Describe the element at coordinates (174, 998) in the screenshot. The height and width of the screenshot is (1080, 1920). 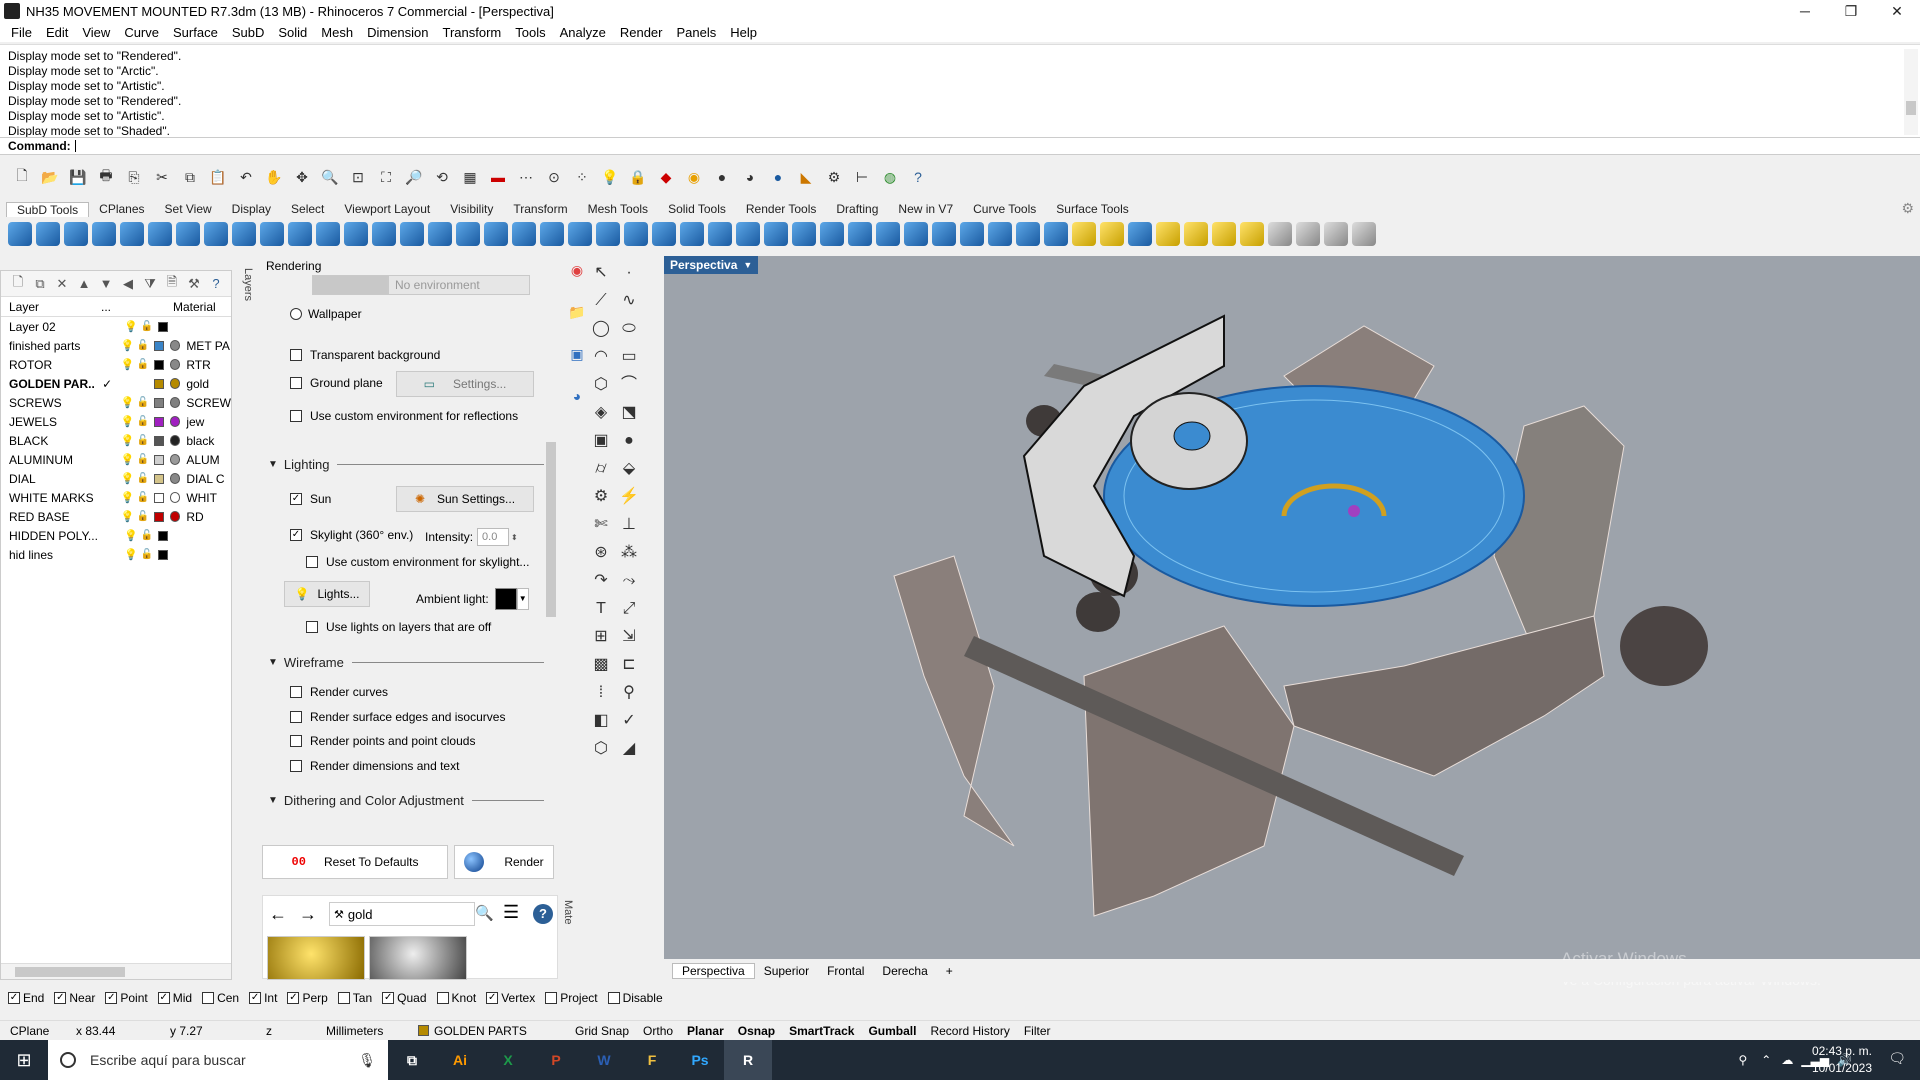
I see `osnap-mid: ✓ Mid` at that location.